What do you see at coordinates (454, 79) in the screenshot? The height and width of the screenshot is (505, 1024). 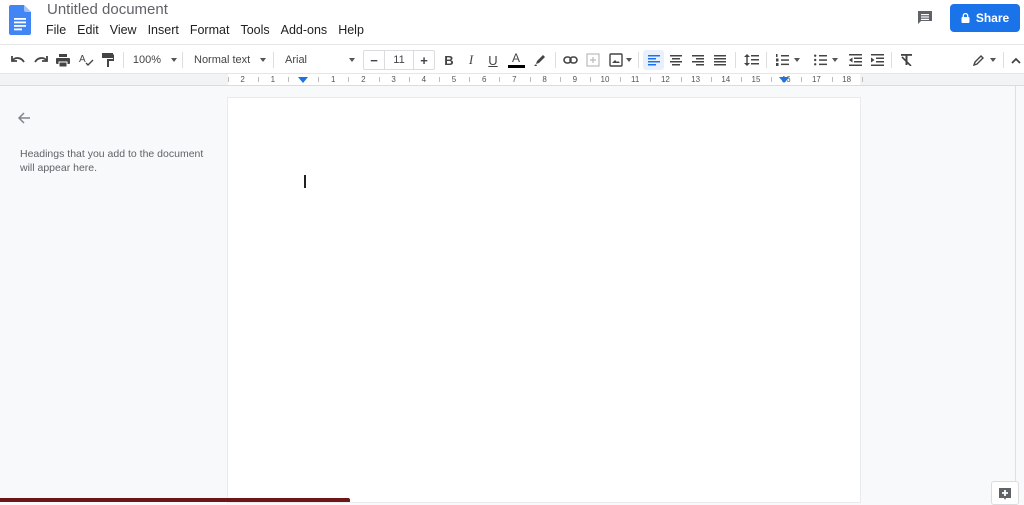 I see `ruler-label: 5` at bounding box center [454, 79].